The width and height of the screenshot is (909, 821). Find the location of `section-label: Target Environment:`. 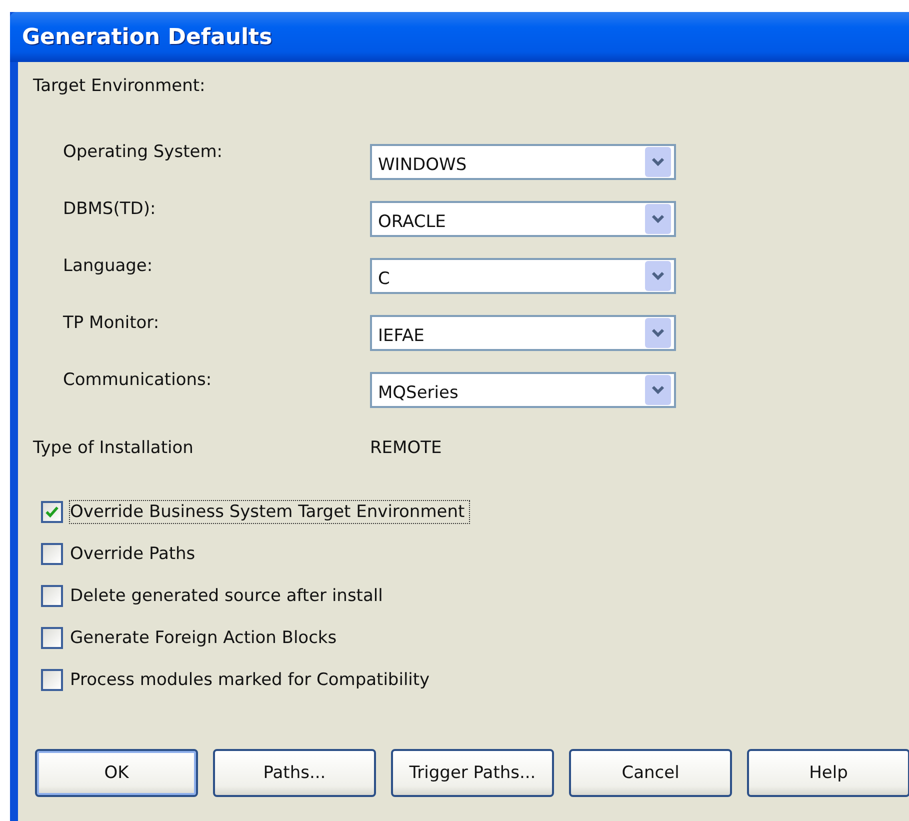

section-label: Target Environment: is located at coordinates (119, 86).